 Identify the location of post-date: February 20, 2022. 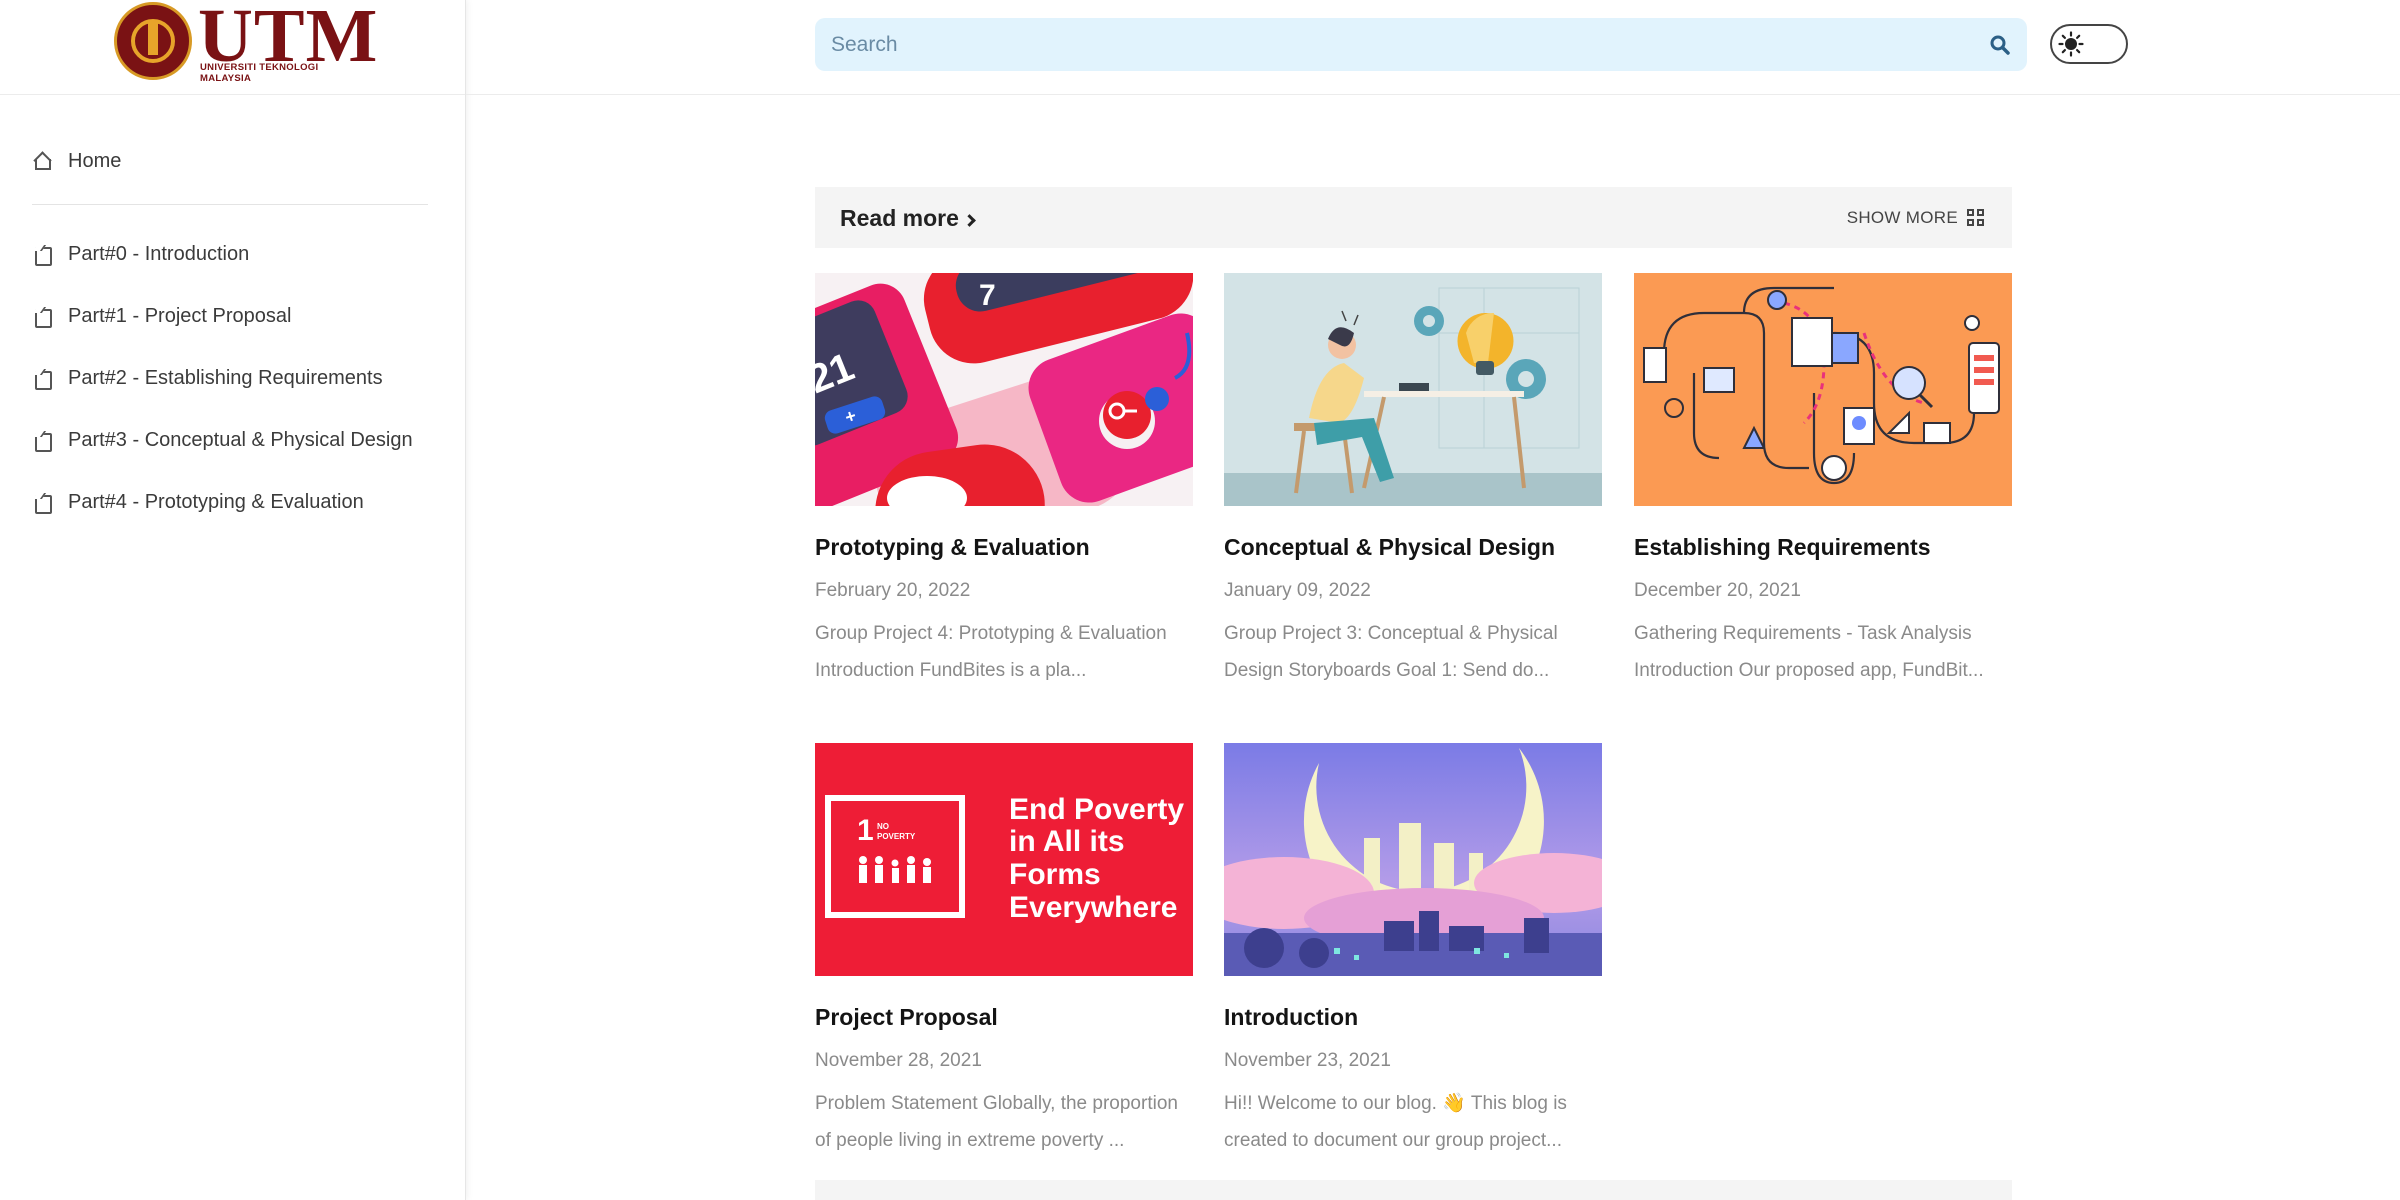
(893, 591).